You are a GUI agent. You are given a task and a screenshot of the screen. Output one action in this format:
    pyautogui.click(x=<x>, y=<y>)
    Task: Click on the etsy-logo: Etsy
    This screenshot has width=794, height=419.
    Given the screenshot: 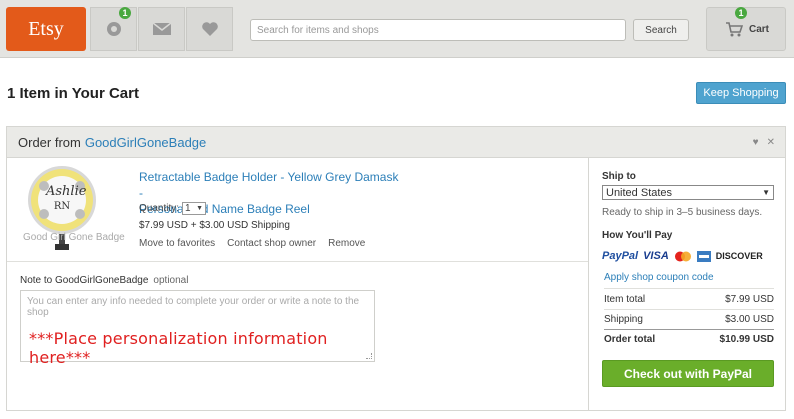 What is the action you would take?
    pyautogui.click(x=46, y=29)
    